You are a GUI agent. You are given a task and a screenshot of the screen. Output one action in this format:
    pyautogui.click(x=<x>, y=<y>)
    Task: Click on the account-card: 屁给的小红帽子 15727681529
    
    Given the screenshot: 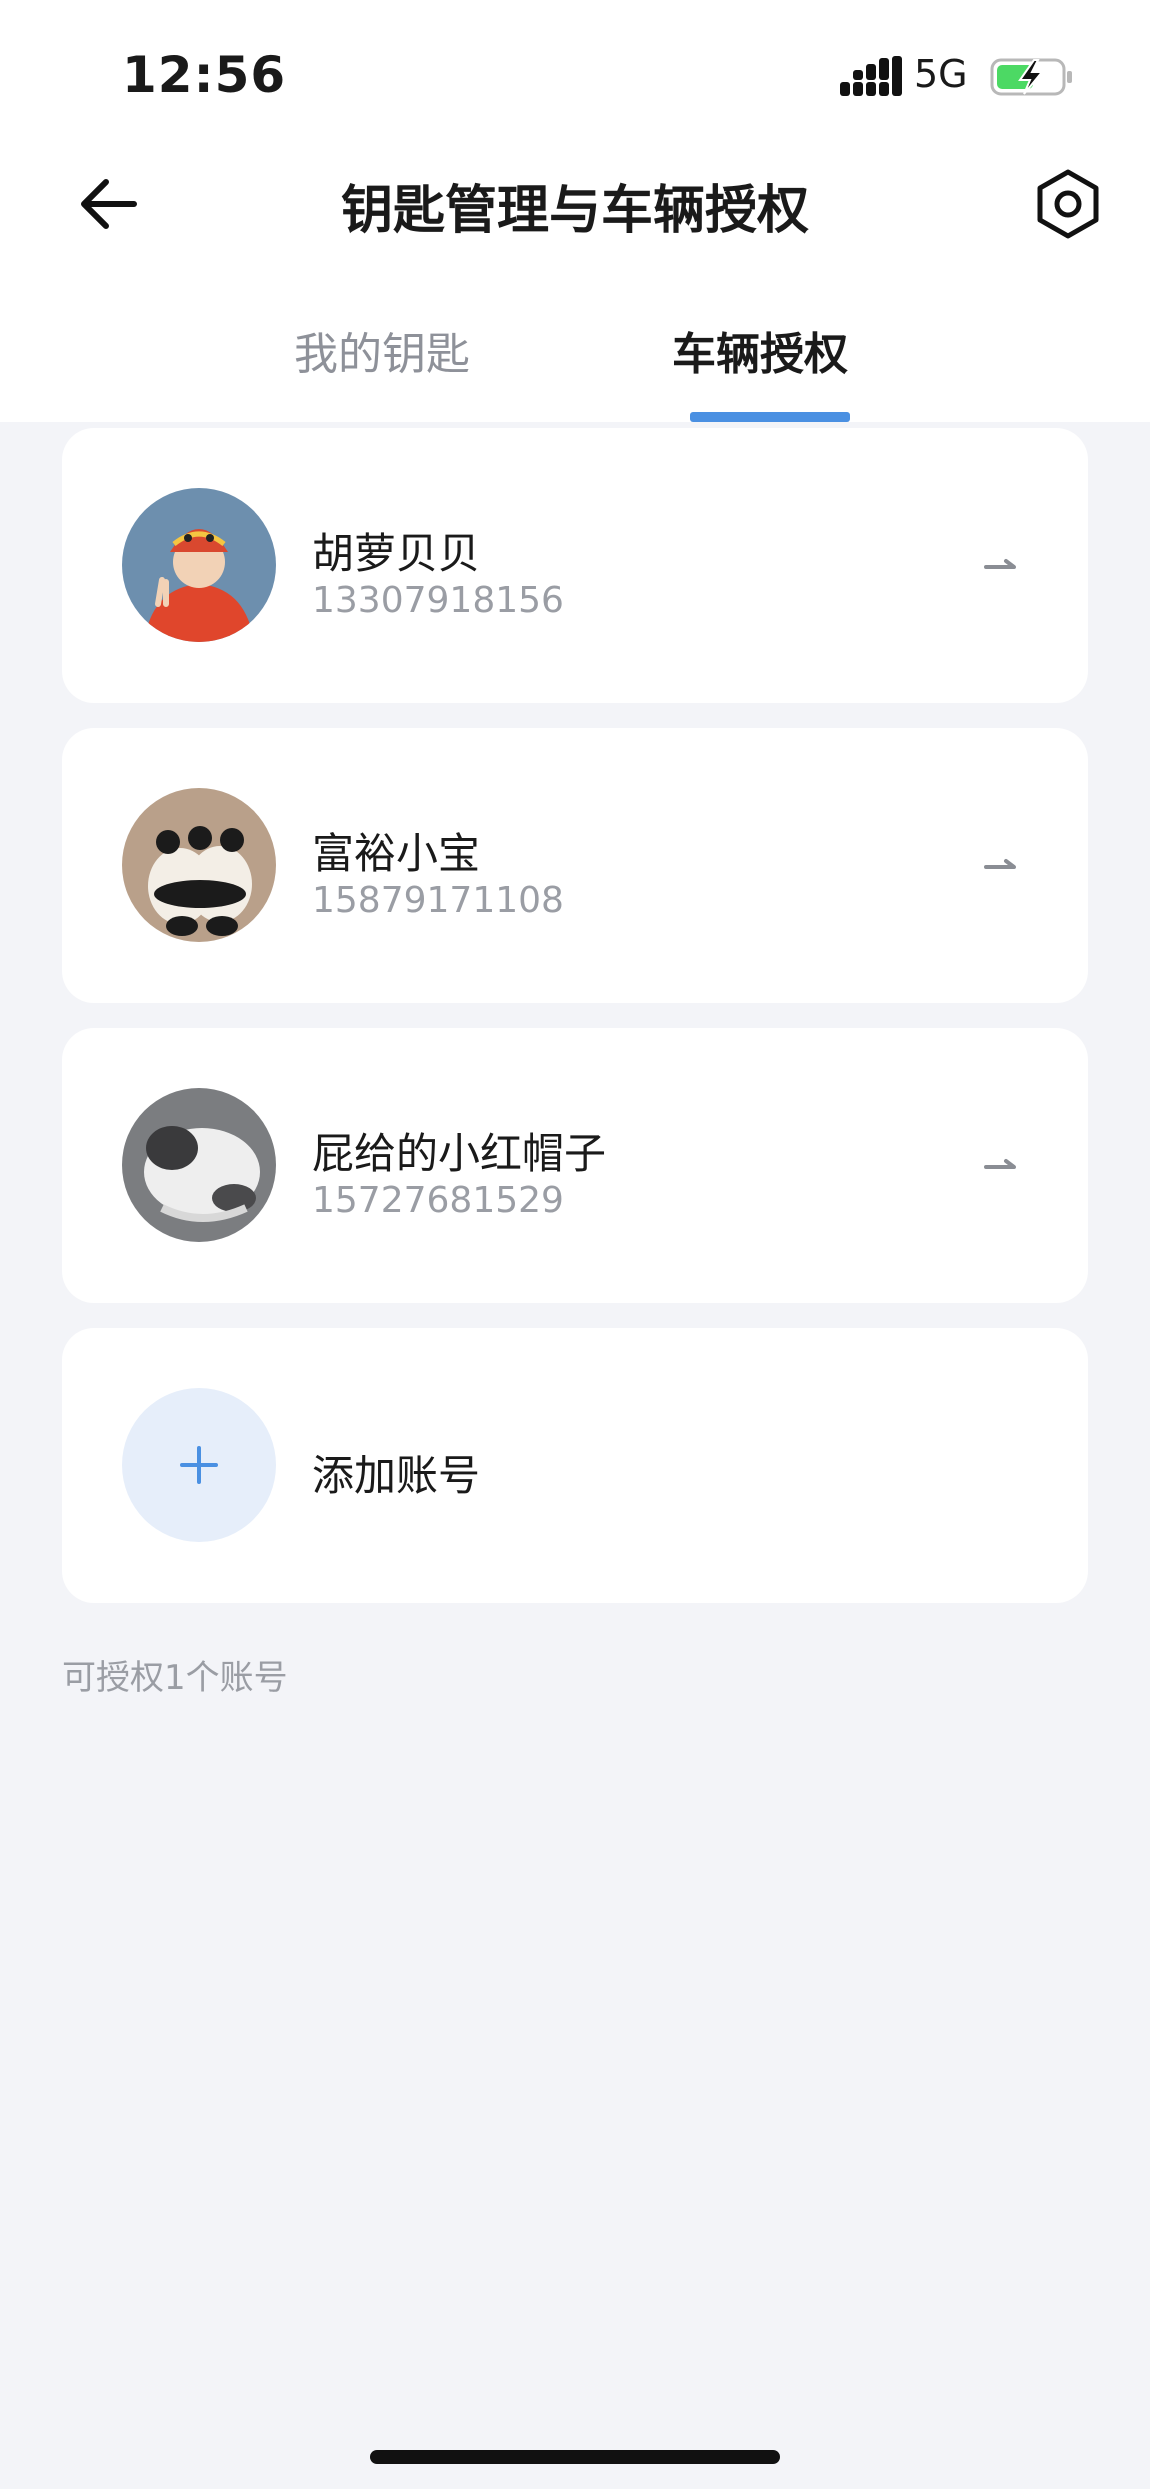 What is the action you would take?
    pyautogui.click(x=575, y=1165)
    